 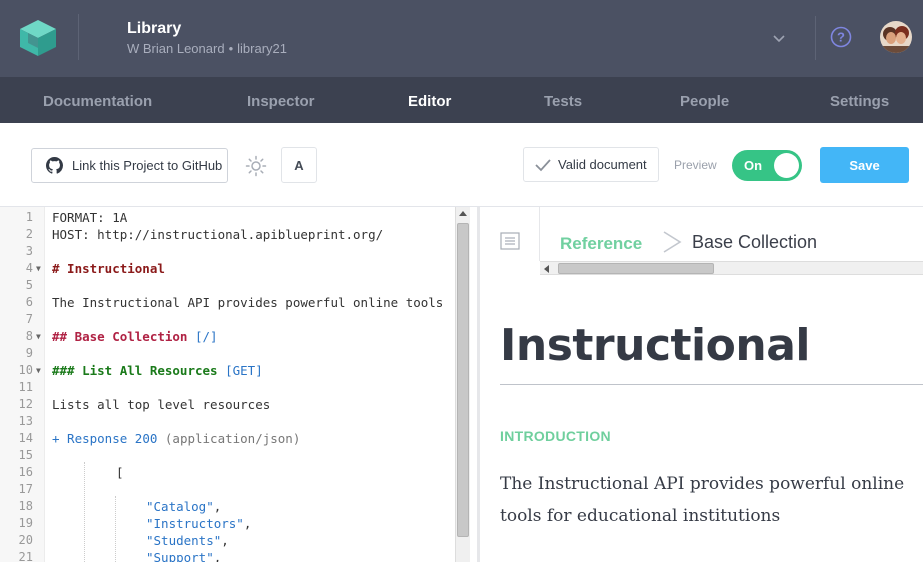 What do you see at coordinates (896, 37) in the screenshot?
I see `avatar` at bounding box center [896, 37].